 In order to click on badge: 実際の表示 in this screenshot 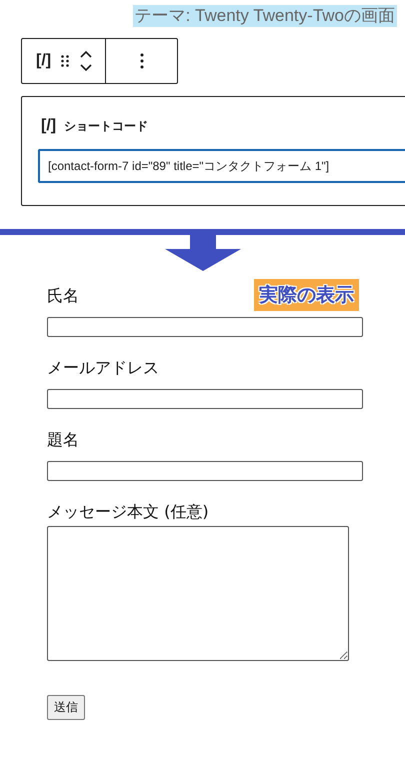, I will do `click(306, 295)`.